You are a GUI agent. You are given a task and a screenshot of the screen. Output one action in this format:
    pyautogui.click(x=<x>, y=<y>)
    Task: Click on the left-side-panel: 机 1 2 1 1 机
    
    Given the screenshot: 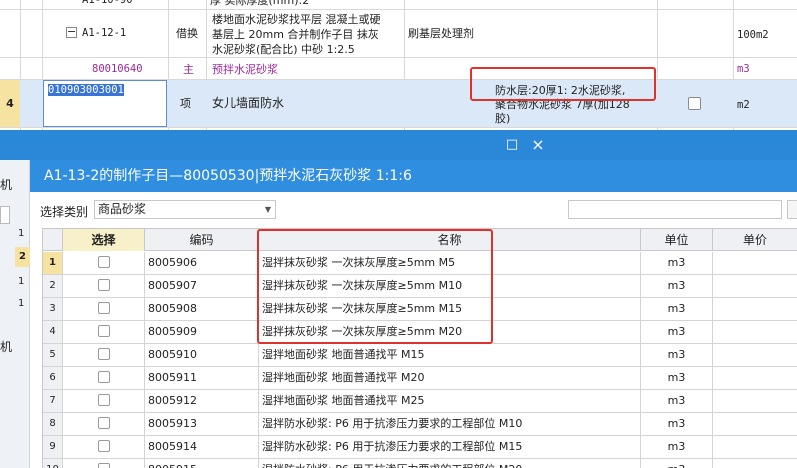 What is the action you would take?
    pyautogui.click(x=15, y=314)
    